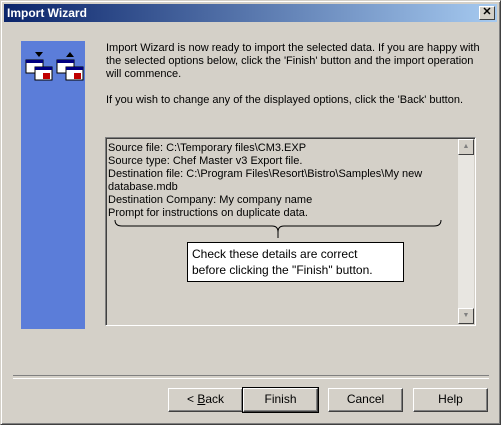 Image resolution: width=501 pixels, height=425 pixels. What do you see at coordinates (278, 228) in the screenshot?
I see `details-brace` at bounding box center [278, 228].